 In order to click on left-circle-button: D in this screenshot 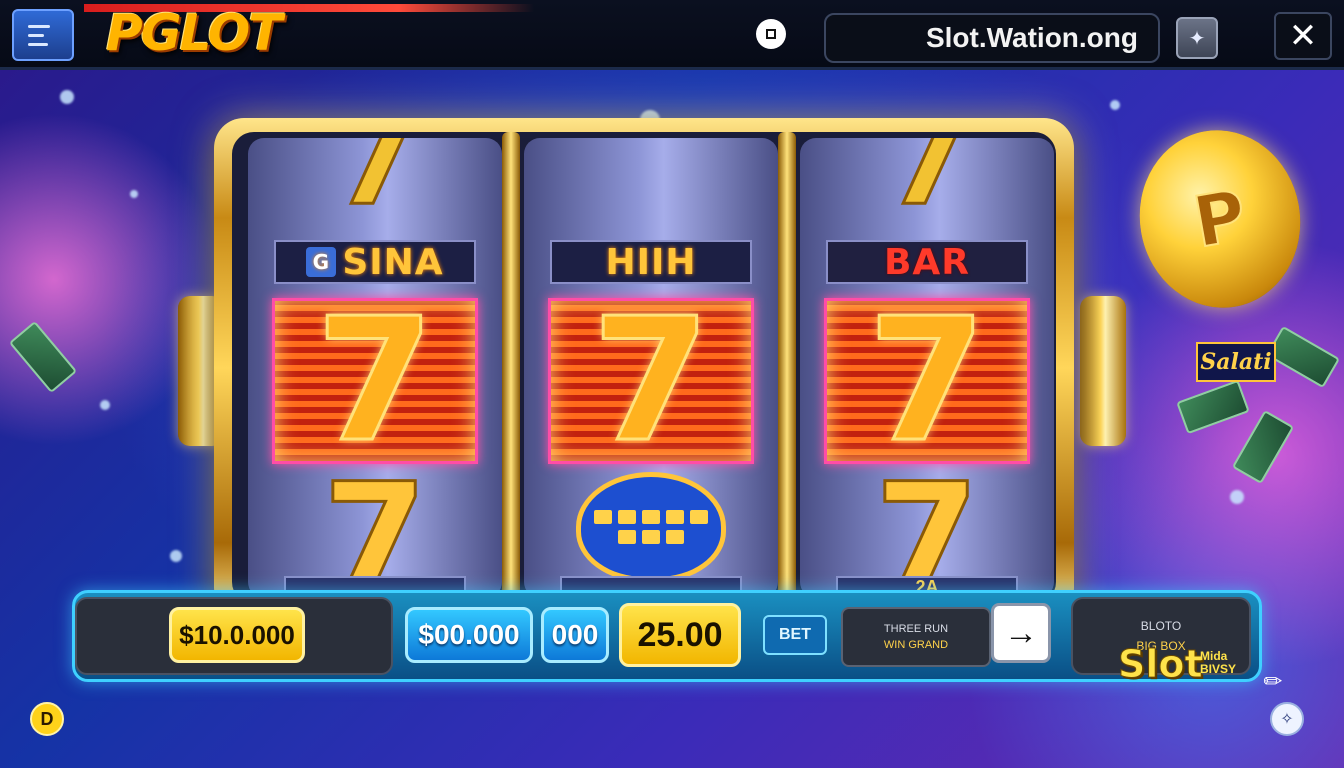, I will do `click(47, 719)`.